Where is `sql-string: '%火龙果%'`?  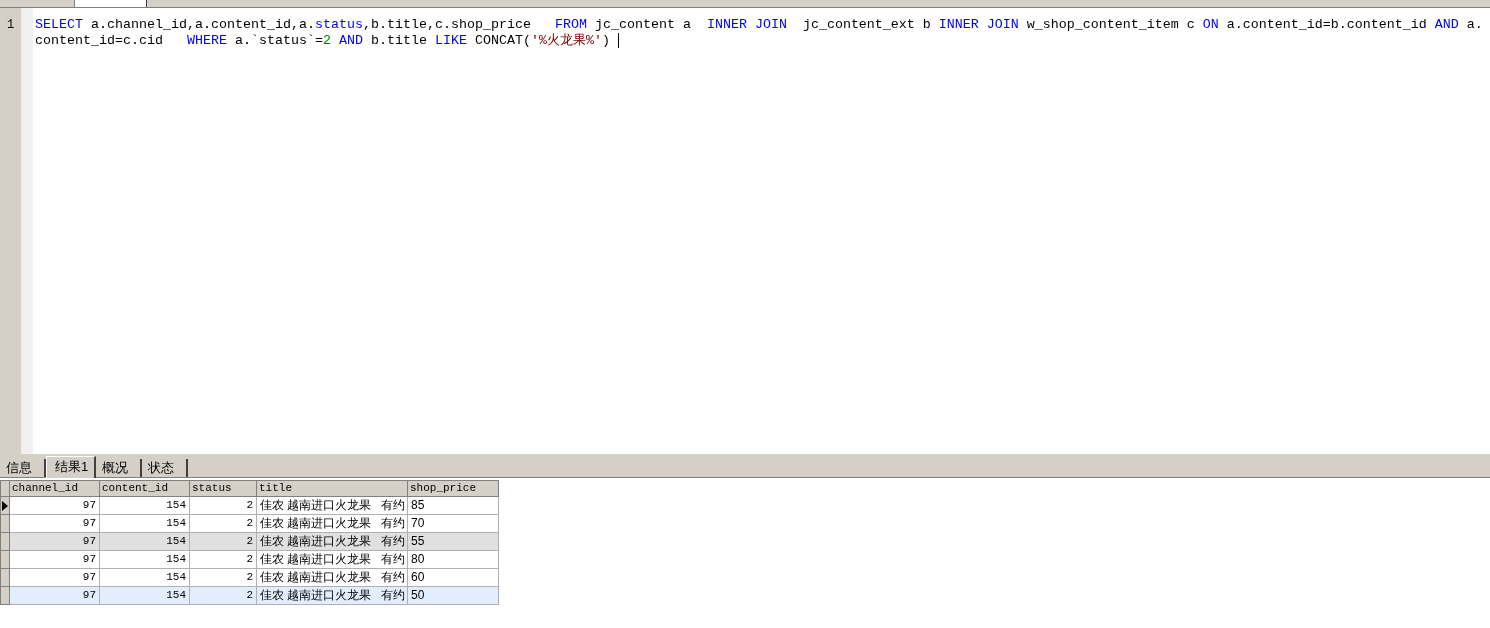
sql-string: '%火龙果%' is located at coordinates (566, 41).